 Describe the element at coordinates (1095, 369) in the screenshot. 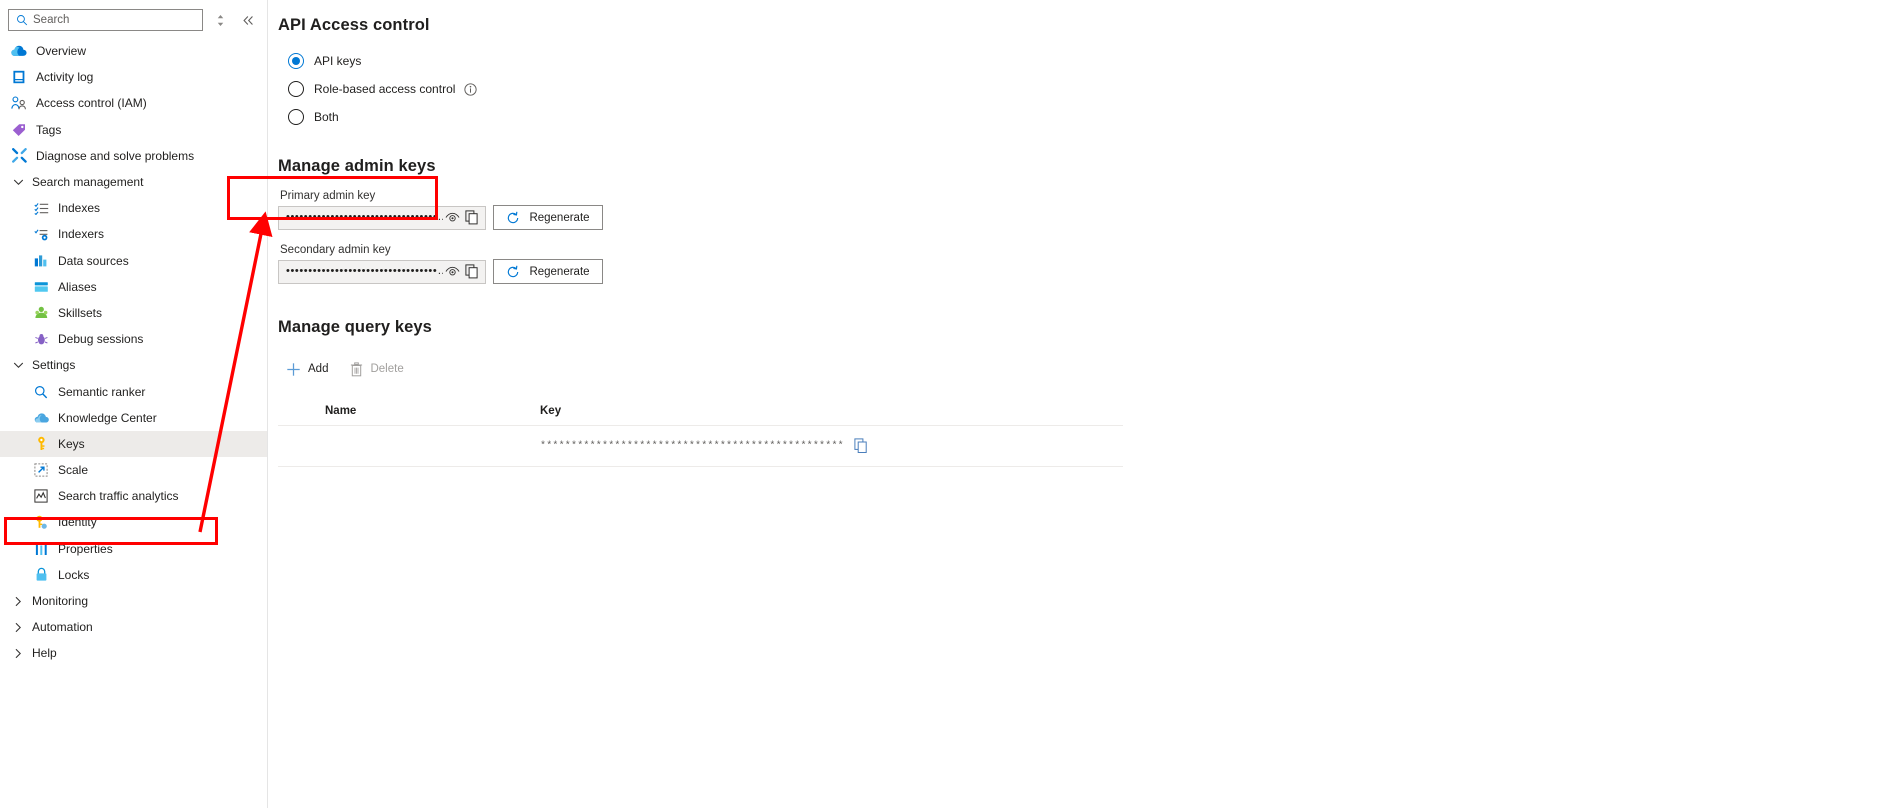

I see `query-keys-command-bar: Add Delete` at that location.